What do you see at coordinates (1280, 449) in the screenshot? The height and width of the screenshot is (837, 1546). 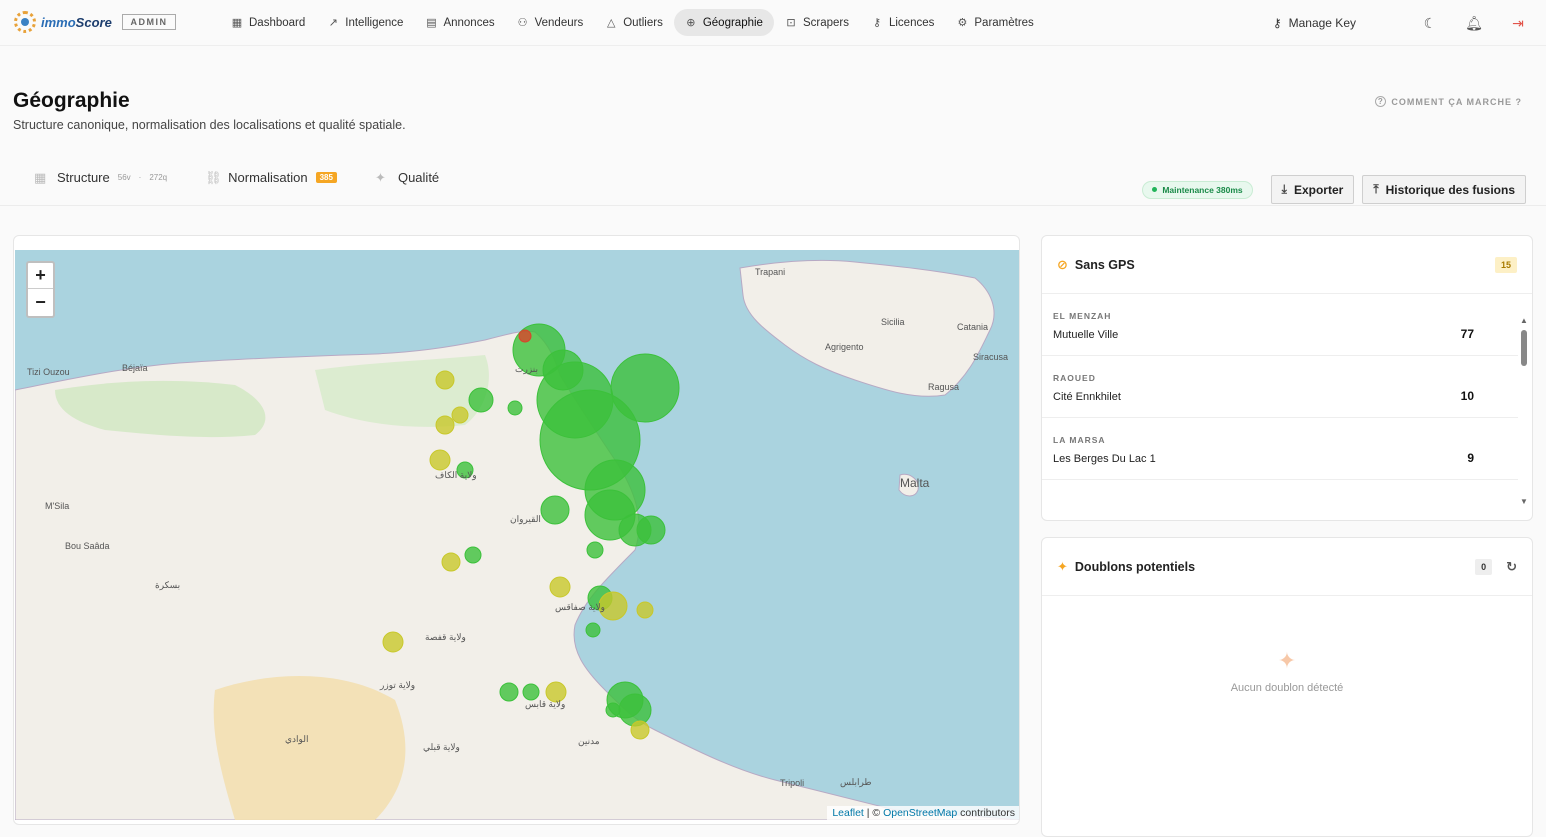 I see `list-item: LA MARSA Les Berges Du Lac 1 9` at bounding box center [1280, 449].